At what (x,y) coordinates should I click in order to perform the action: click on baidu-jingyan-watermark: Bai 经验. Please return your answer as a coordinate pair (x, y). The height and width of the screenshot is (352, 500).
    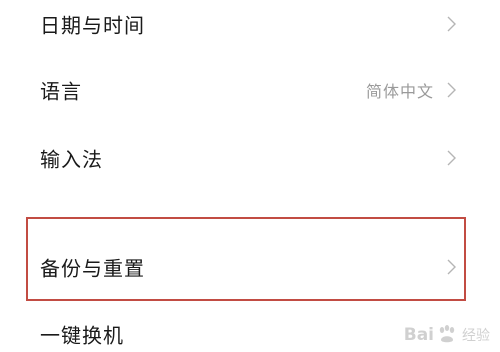
    Looking at the image, I should click on (447, 335).